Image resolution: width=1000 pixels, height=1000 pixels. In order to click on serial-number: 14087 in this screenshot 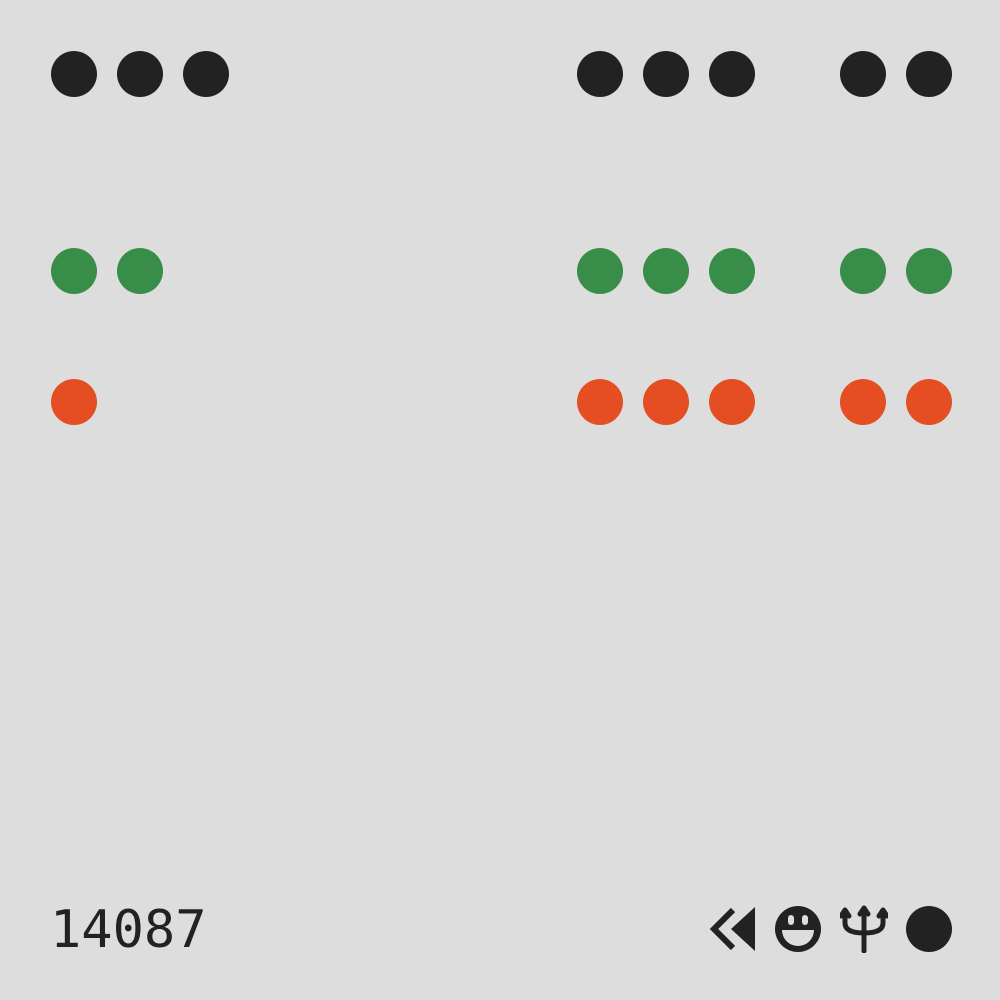, I will do `click(128, 930)`.